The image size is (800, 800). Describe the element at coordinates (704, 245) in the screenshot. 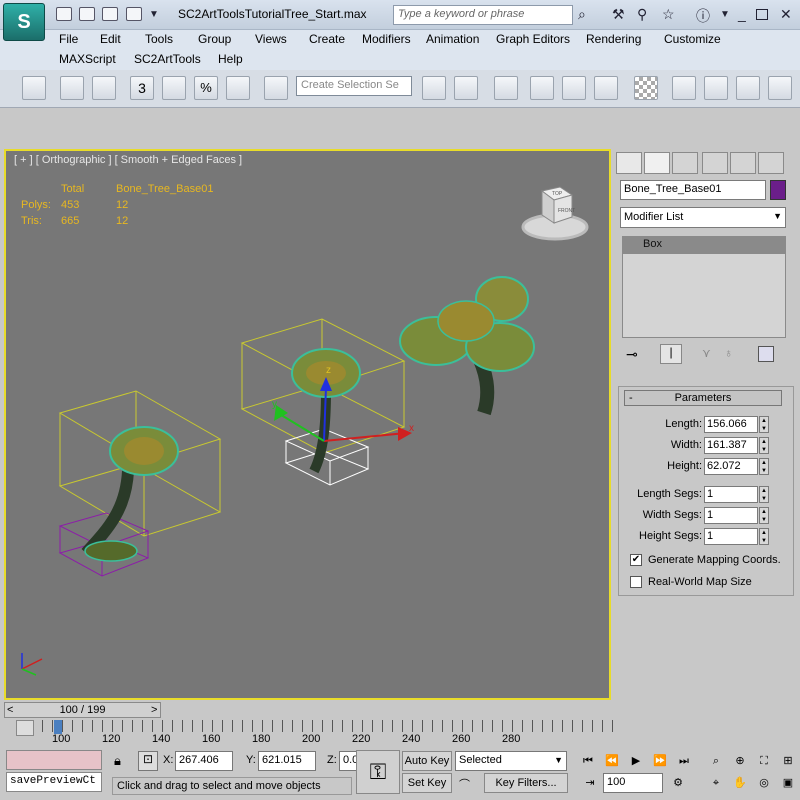

I see `stack-item-box: Box` at that location.